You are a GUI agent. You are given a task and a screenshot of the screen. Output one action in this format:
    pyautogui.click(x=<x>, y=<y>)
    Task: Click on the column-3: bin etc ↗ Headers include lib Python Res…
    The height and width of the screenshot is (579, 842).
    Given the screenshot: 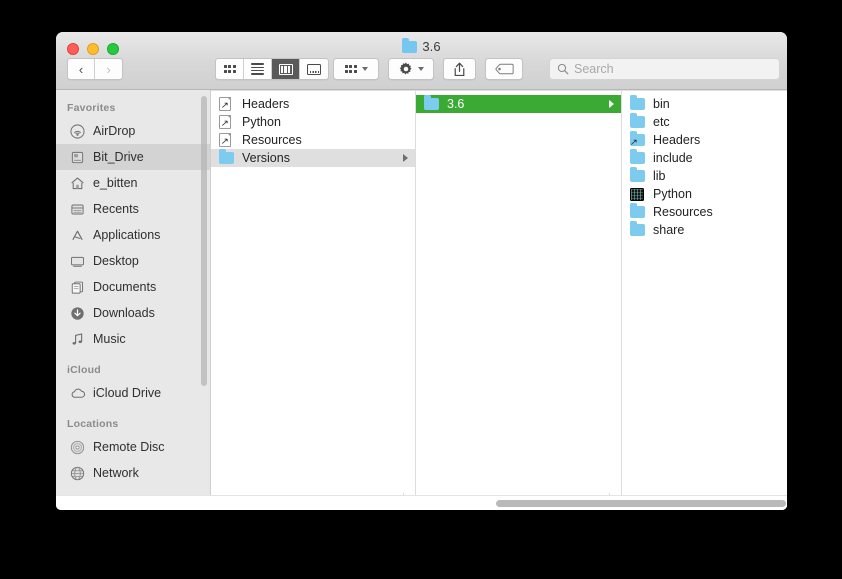 What is the action you would take?
    pyautogui.click(x=704, y=300)
    